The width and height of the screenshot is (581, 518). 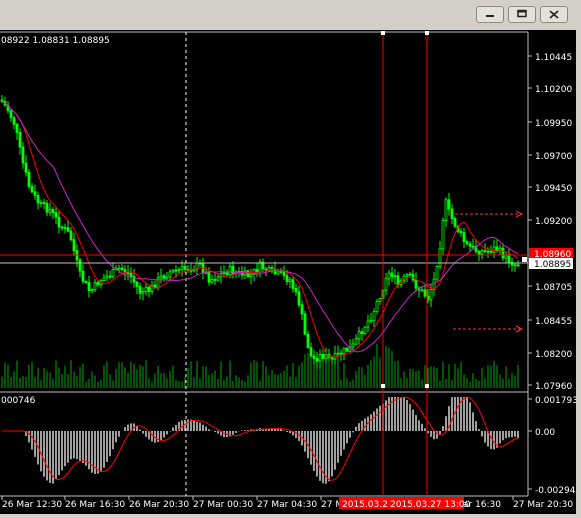 What do you see at coordinates (554, 14) in the screenshot?
I see `close-button` at bounding box center [554, 14].